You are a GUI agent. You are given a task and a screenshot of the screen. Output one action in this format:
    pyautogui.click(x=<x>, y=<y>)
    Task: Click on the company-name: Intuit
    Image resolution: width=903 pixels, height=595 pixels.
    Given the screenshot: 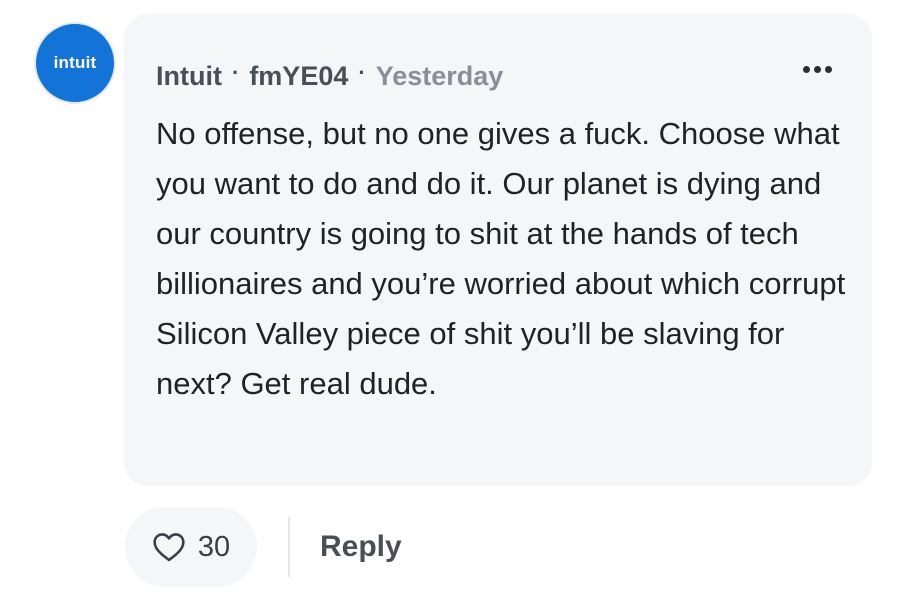 What is the action you would take?
    pyautogui.click(x=189, y=76)
    